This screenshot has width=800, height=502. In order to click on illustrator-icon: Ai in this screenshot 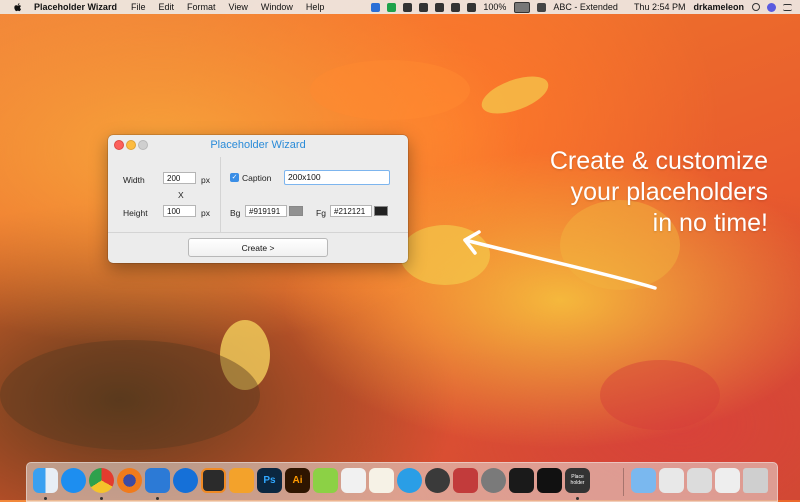, I will do `click(297, 480)`.